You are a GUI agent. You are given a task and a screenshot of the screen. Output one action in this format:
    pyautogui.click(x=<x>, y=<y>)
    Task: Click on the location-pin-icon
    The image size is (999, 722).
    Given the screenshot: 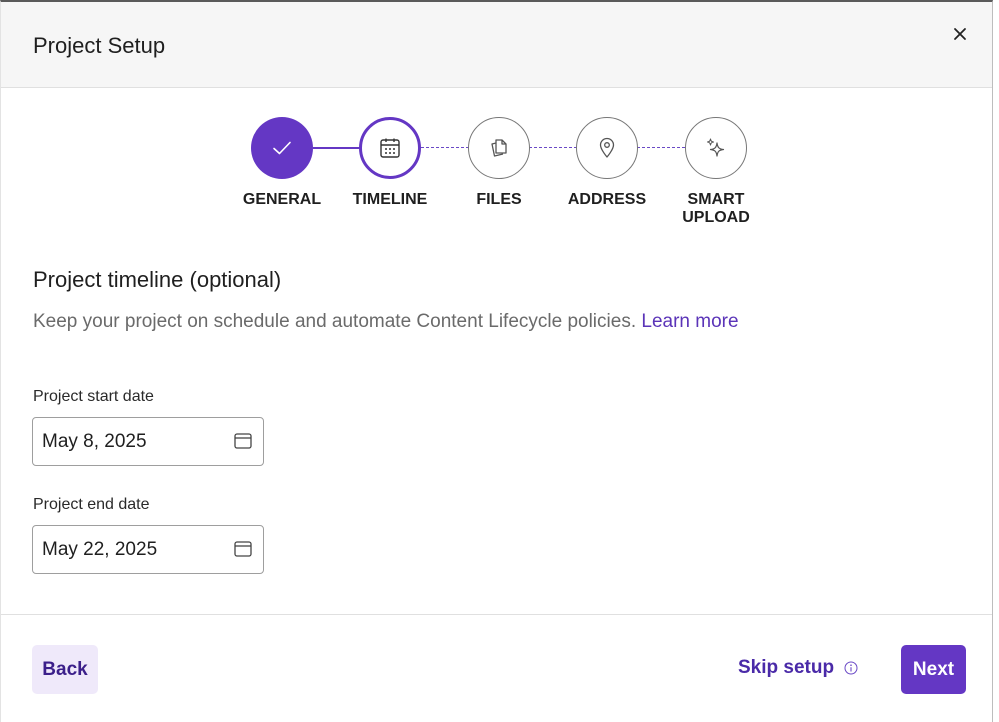 What is the action you would take?
    pyautogui.click(x=607, y=147)
    